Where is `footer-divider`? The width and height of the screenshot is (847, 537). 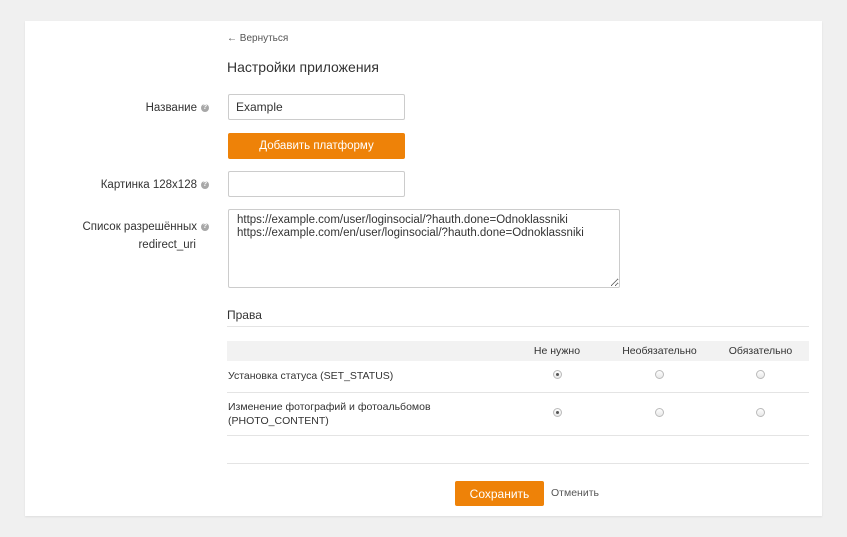
footer-divider is located at coordinates (518, 463).